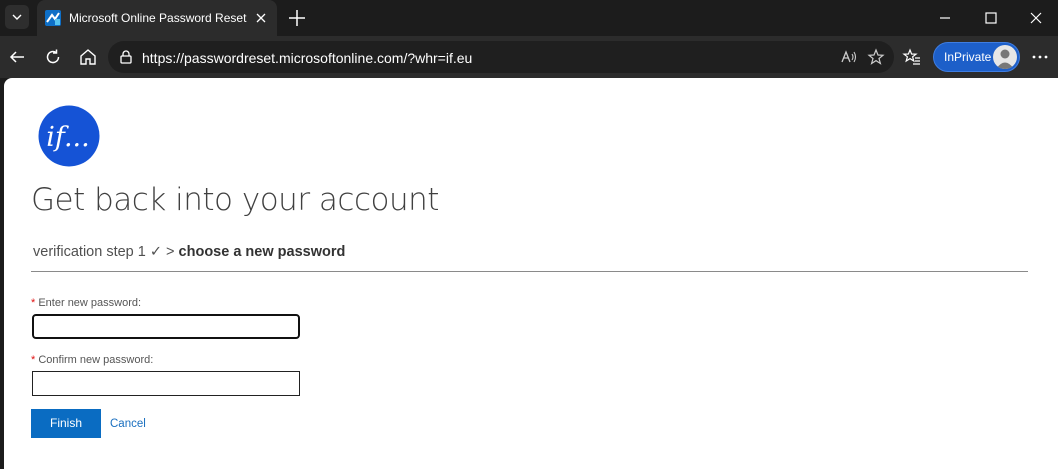 This screenshot has height=469, width=1058. I want to click on tab-actions-menu-button, so click(17, 17).